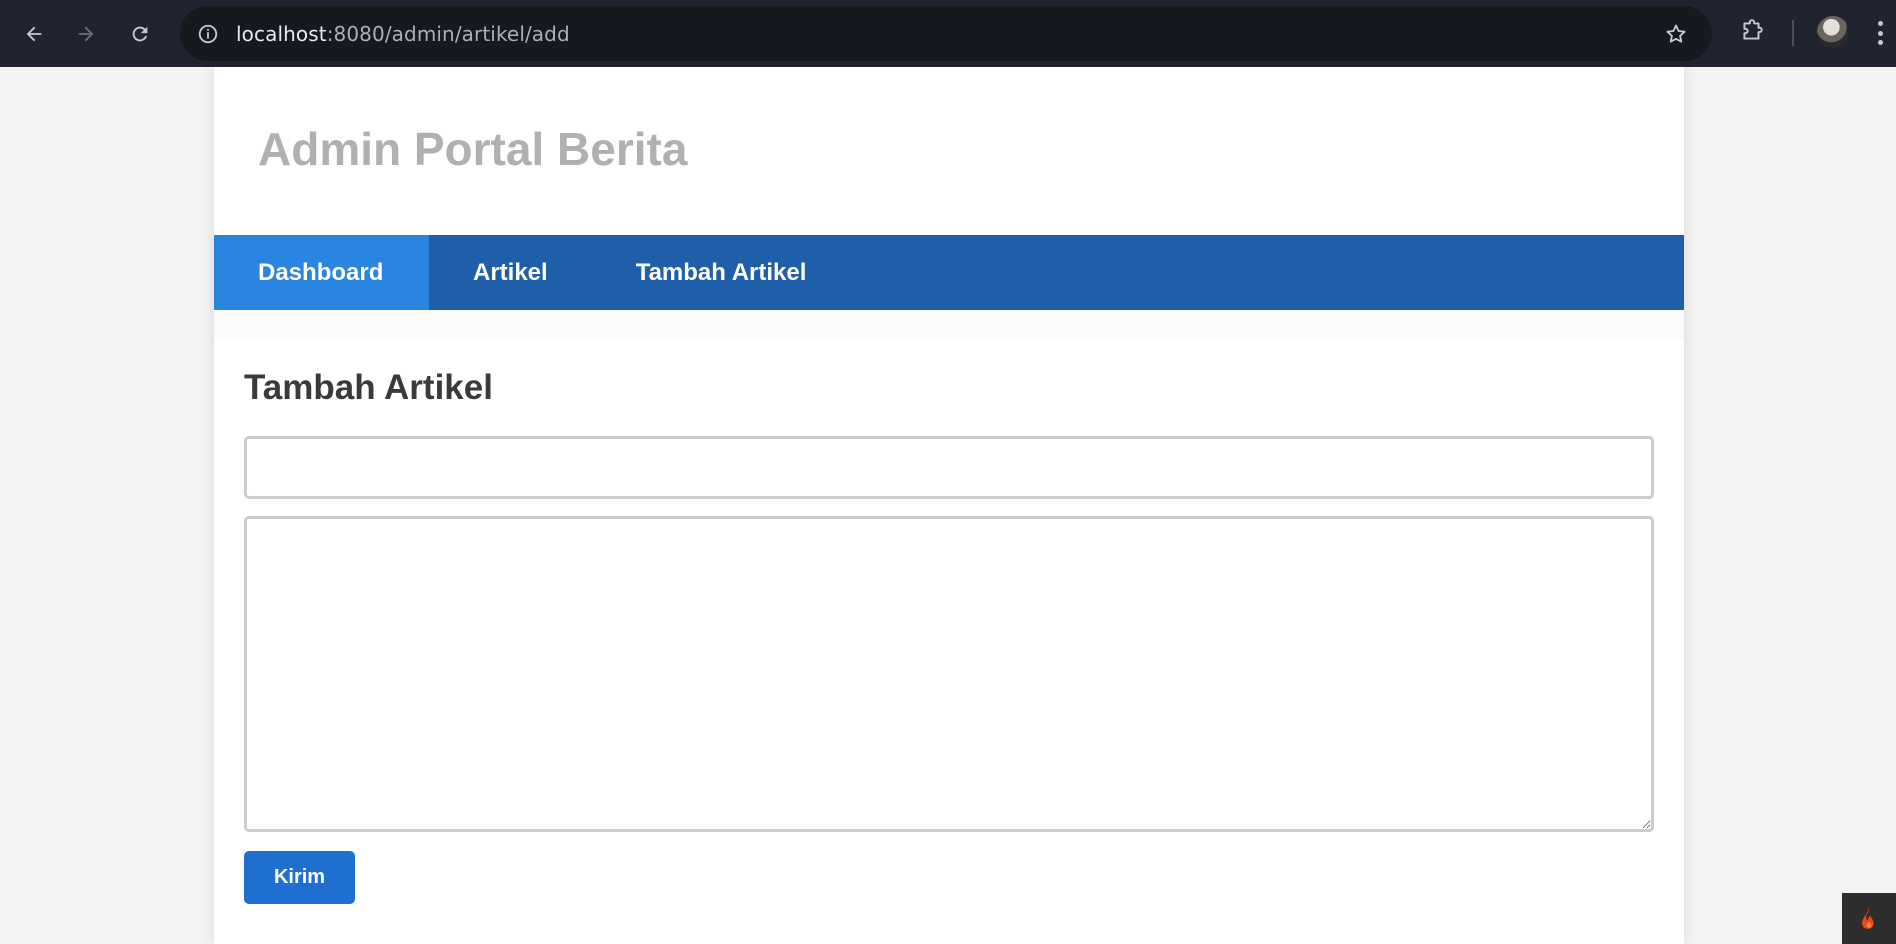 The height and width of the screenshot is (944, 1896). Describe the element at coordinates (1752, 31) in the screenshot. I see `puzzle-icon` at that location.